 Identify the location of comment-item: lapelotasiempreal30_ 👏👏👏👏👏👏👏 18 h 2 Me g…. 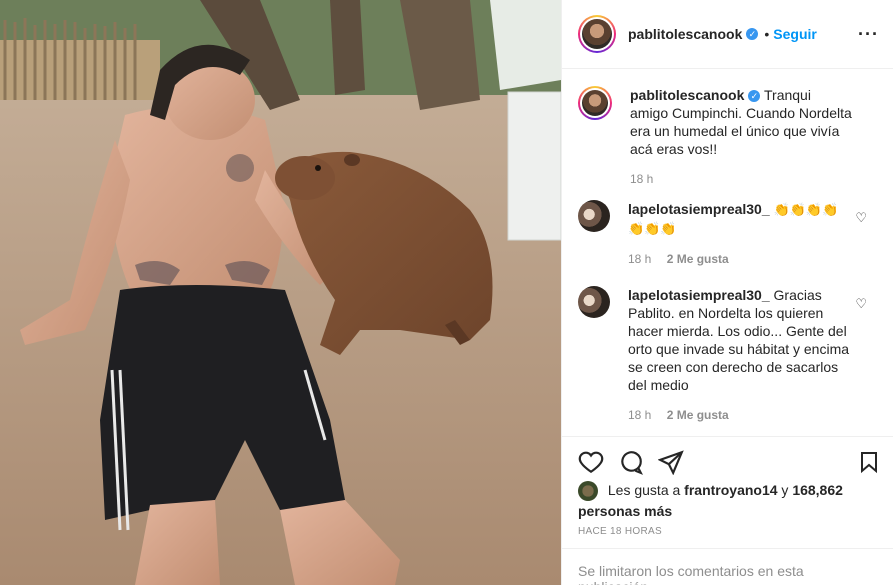
(727, 233).